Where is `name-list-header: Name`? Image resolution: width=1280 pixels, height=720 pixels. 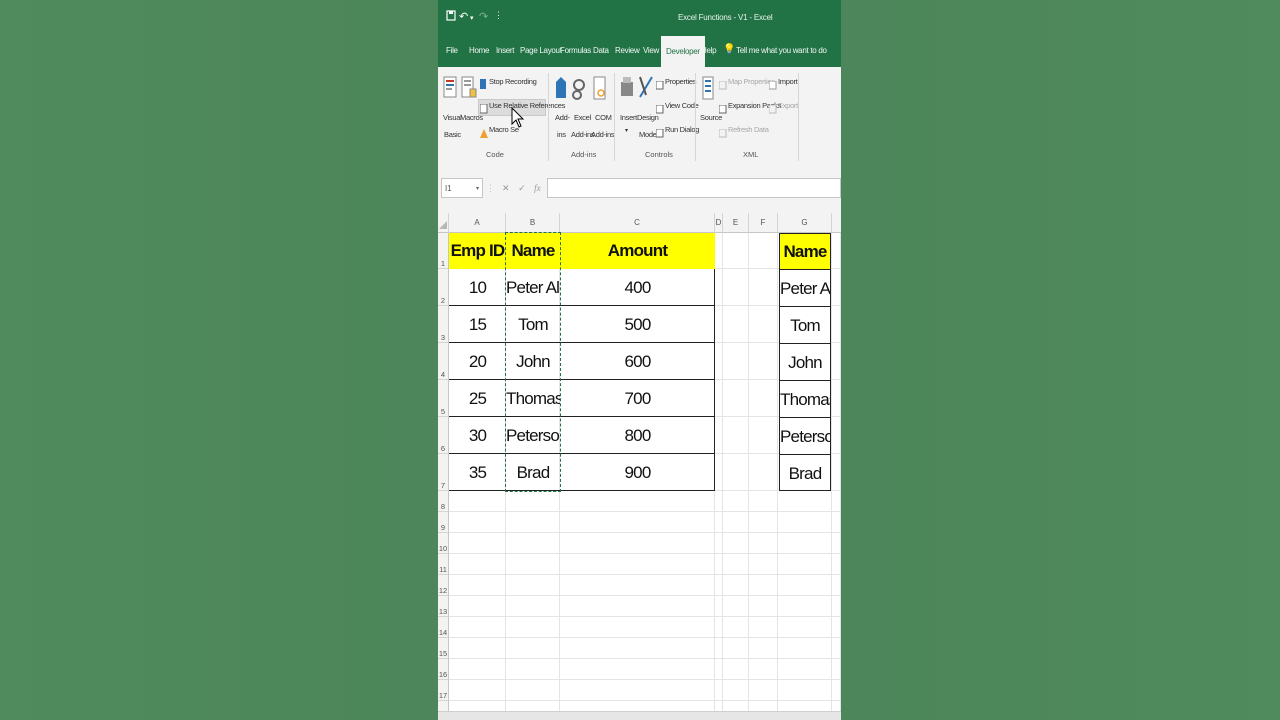
name-list-header: Name is located at coordinates (805, 251).